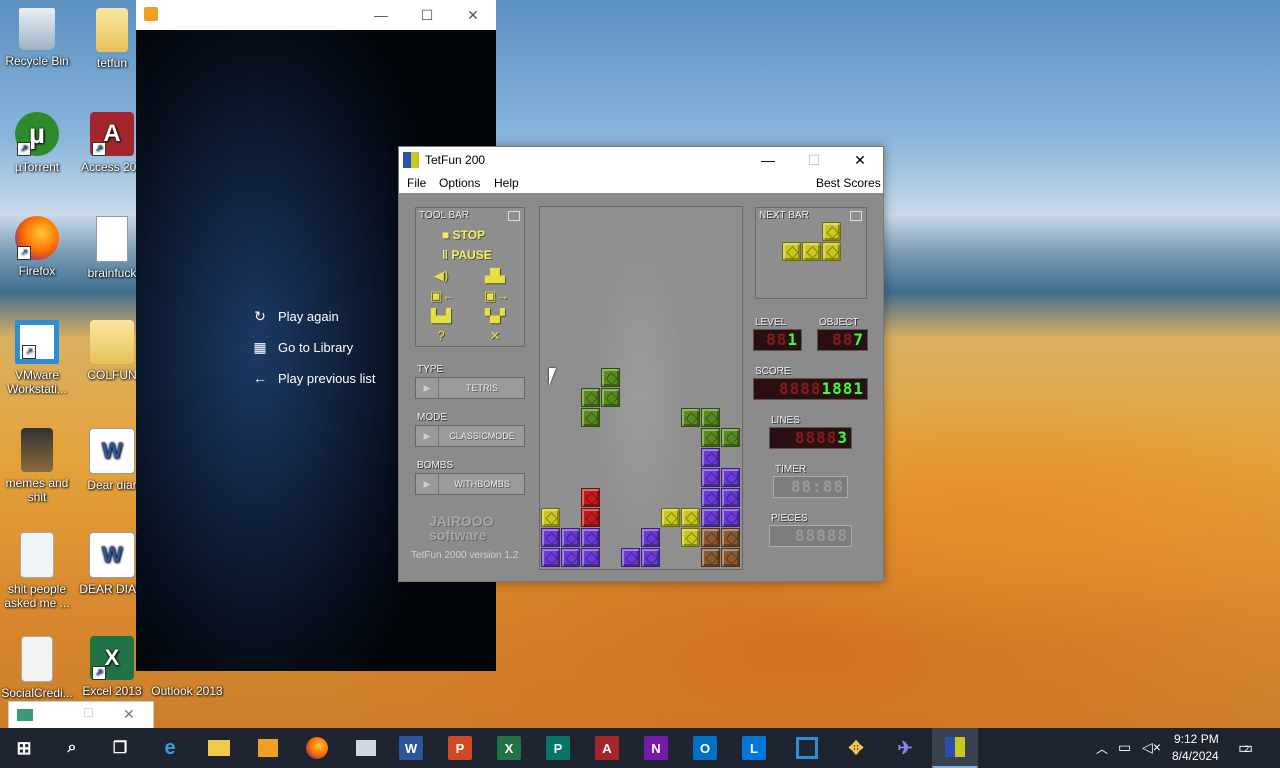 The width and height of the screenshot is (1280, 768). What do you see at coordinates (37, 247) in the screenshot?
I see `desktop-icon-firefox: ↗ Firefox` at bounding box center [37, 247].